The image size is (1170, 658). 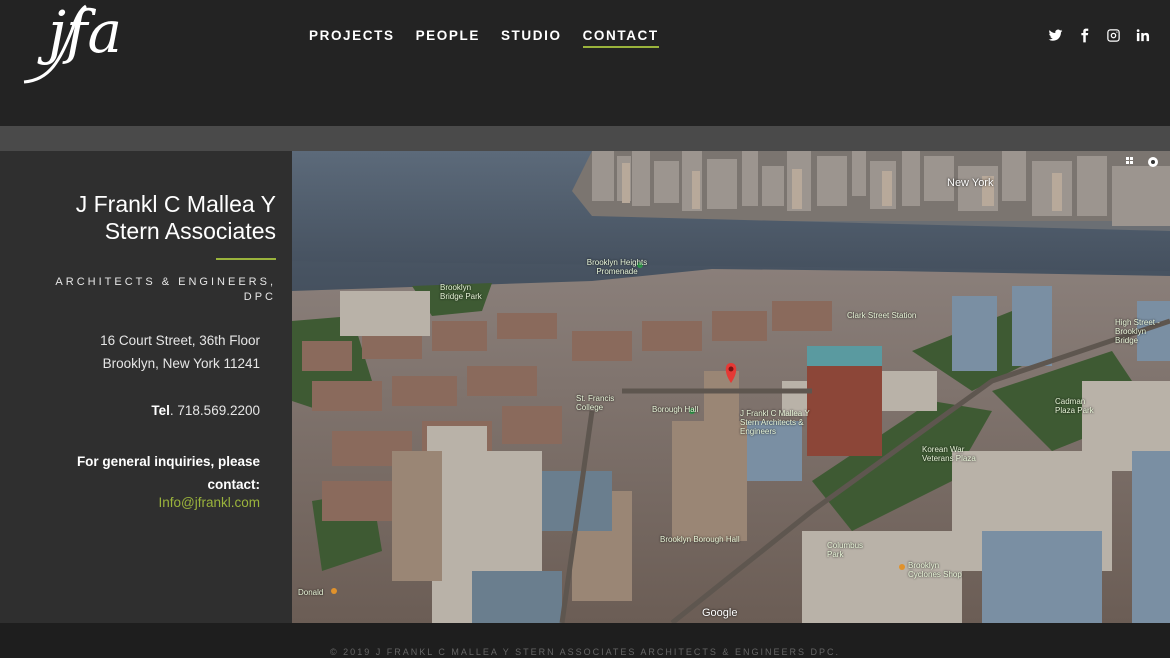 What do you see at coordinates (461, 292) in the screenshot?
I see `map-label-bridge-park: Brooklyn Bridge Park` at bounding box center [461, 292].